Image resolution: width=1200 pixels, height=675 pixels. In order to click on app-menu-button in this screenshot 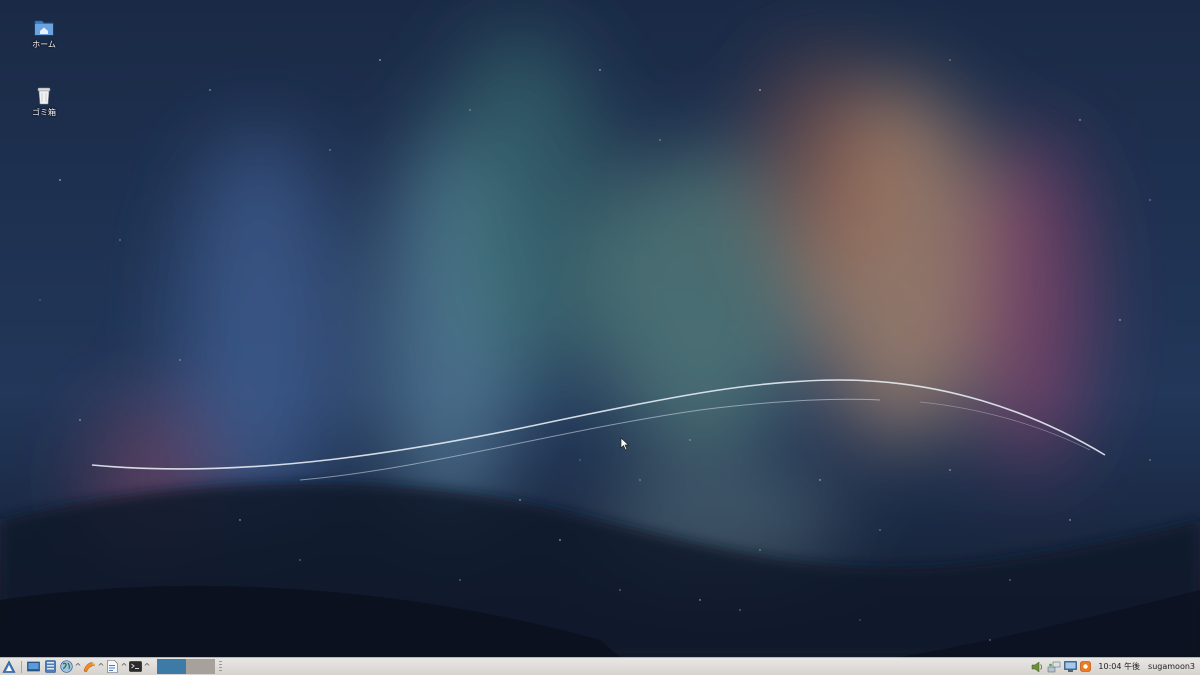, I will do `click(9, 667)`.